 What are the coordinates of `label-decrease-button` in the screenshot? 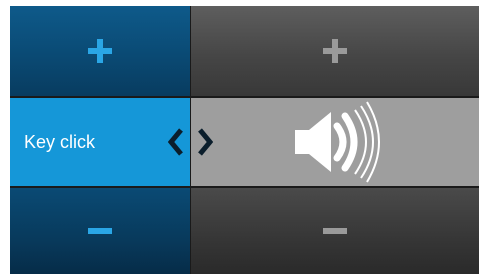 It's located at (100, 231).